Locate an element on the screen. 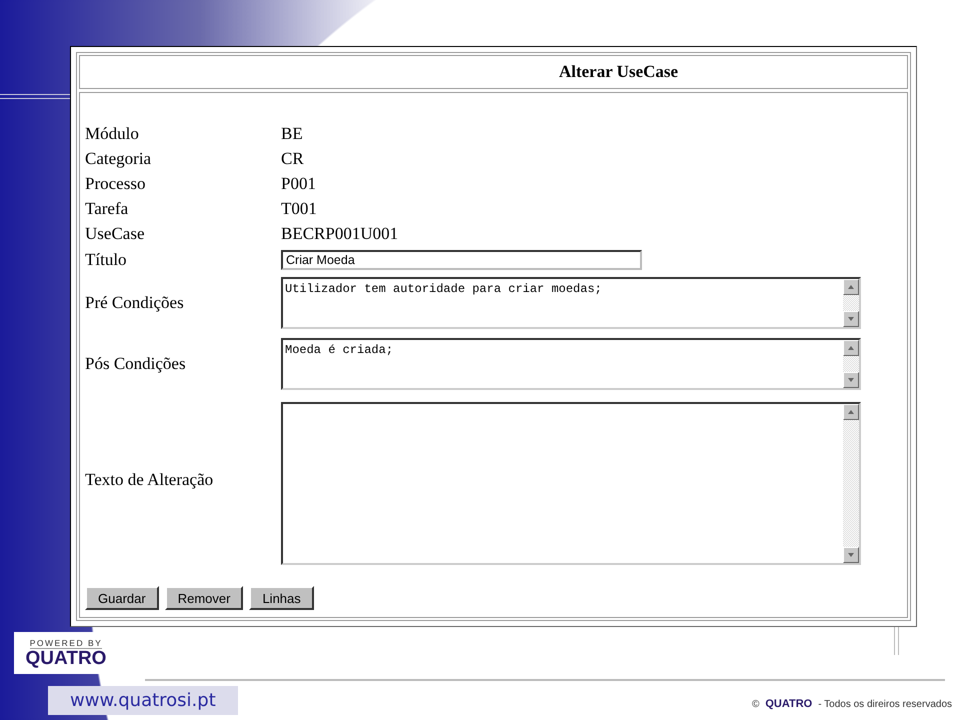 This screenshot has height=720, width=960. field-value: P001 is located at coordinates (299, 184).